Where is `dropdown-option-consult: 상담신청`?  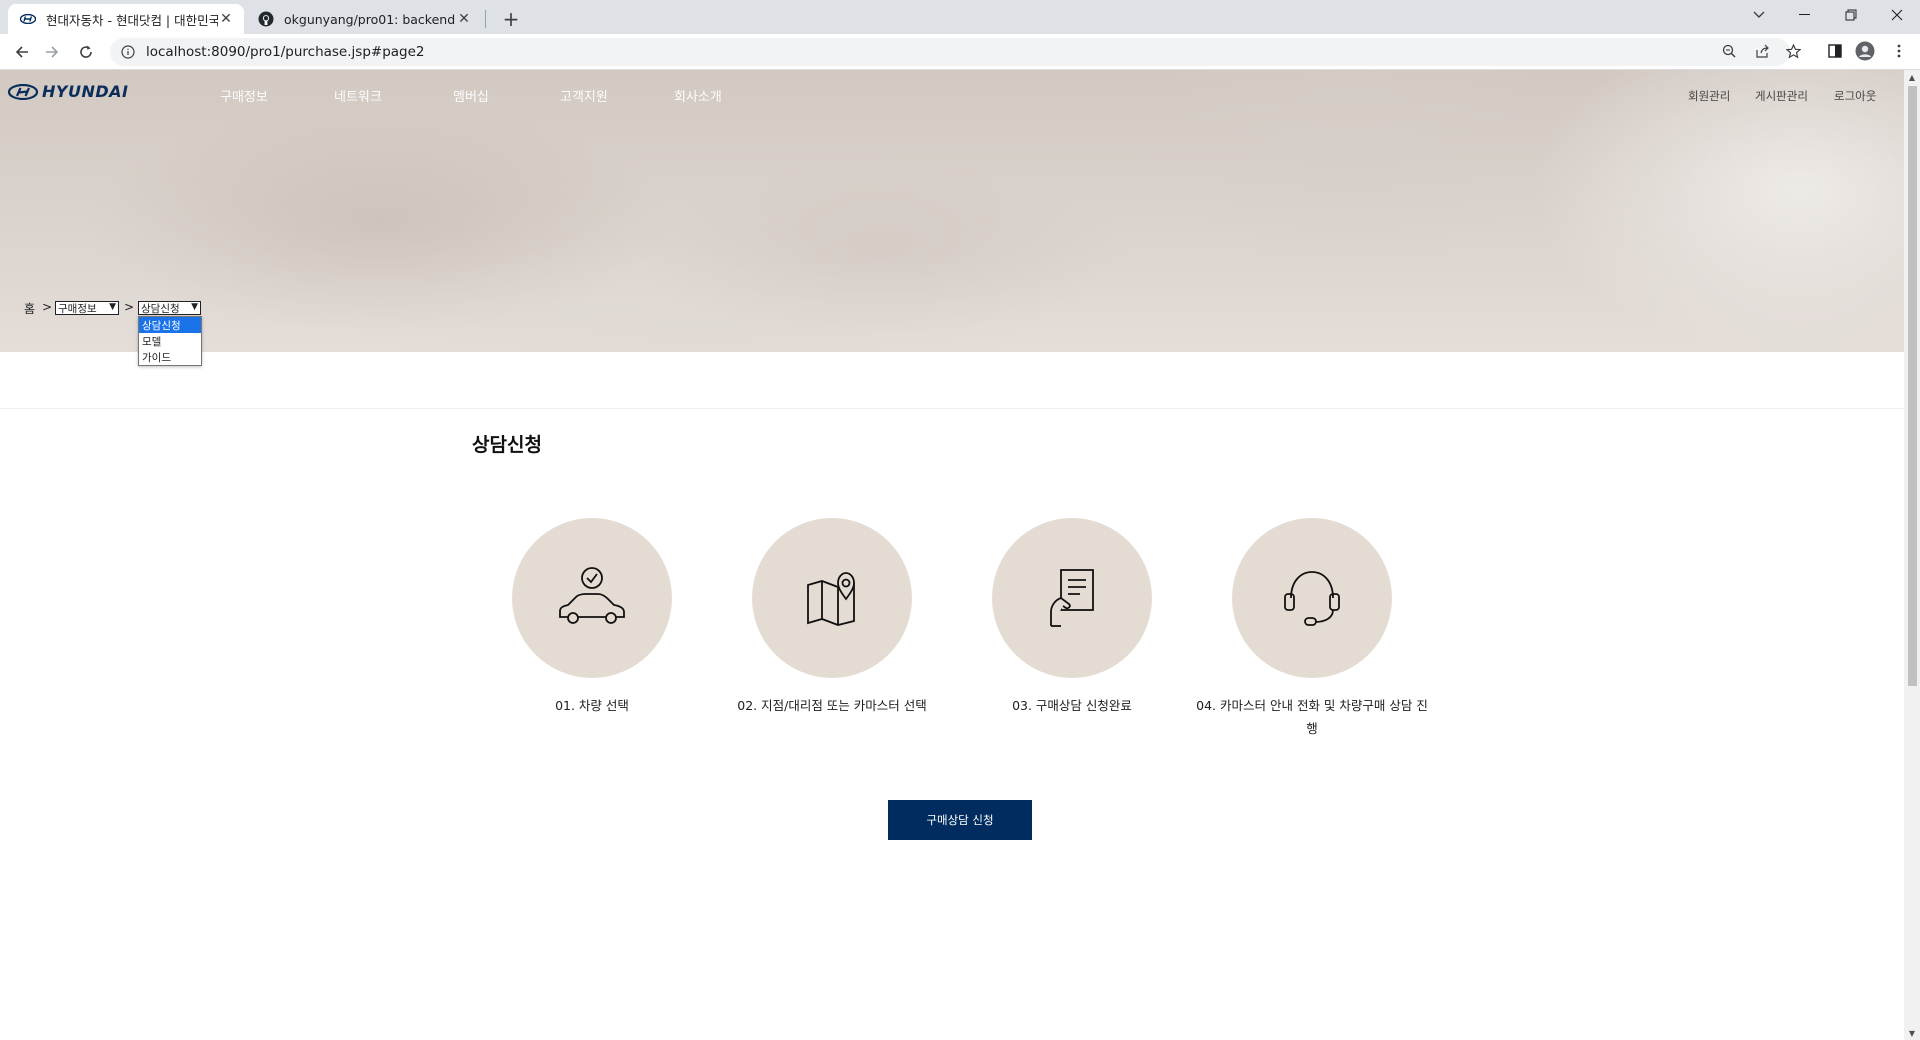 dropdown-option-consult: 상담신청 is located at coordinates (170, 325).